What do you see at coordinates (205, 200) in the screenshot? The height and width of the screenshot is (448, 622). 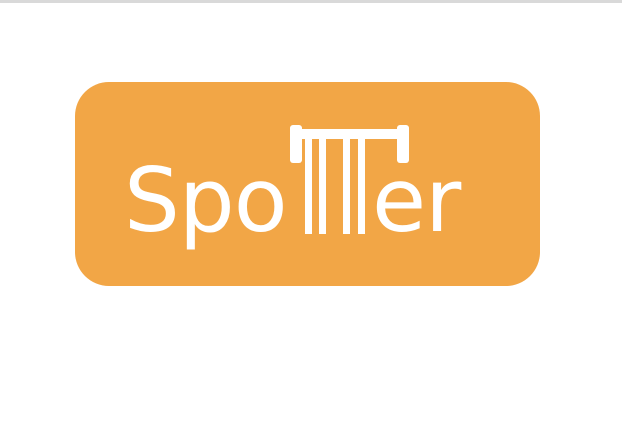 I see `logo-text-prefix: Spo` at bounding box center [205, 200].